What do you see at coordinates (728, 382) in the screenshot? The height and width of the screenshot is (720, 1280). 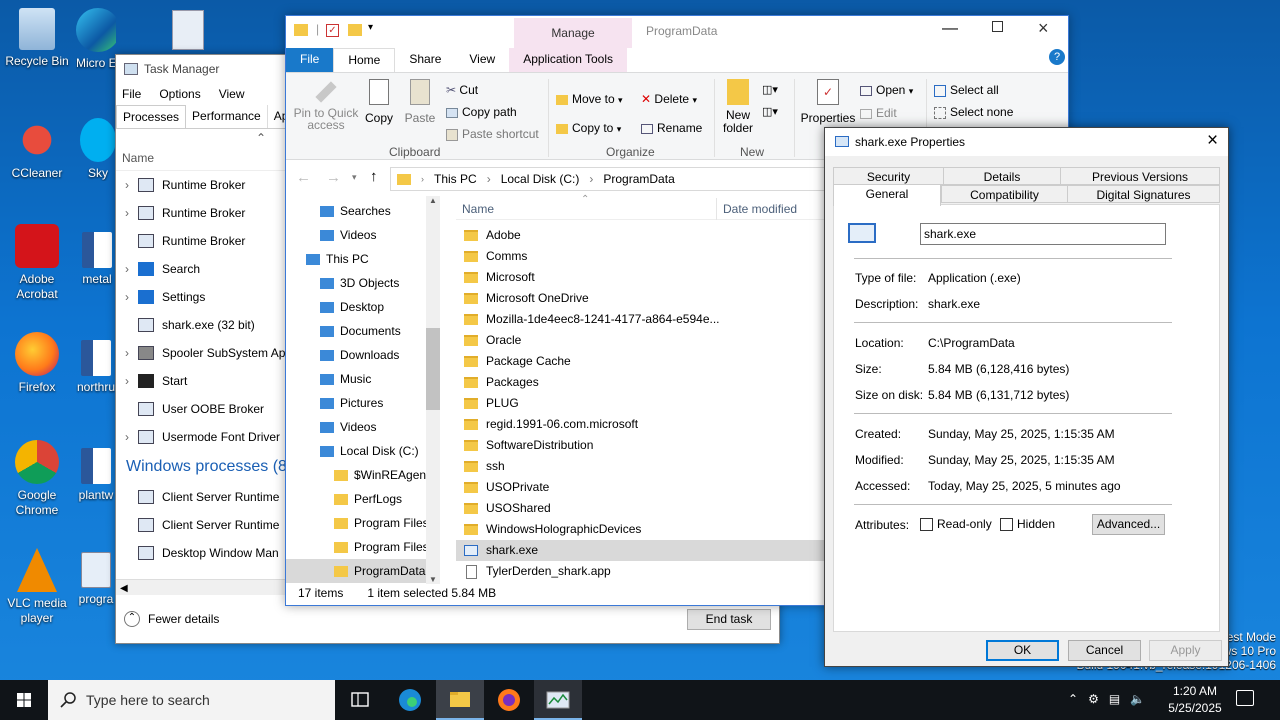 I see `file-row: Packages8/24/2022 11:52 AM` at bounding box center [728, 382].